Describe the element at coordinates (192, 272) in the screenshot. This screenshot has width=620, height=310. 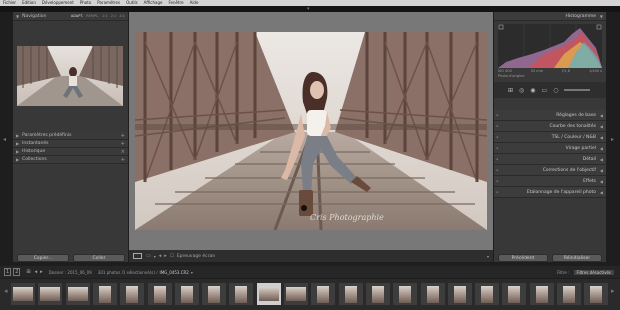
I see `filename-dropdown-icon: ▾` at that location.